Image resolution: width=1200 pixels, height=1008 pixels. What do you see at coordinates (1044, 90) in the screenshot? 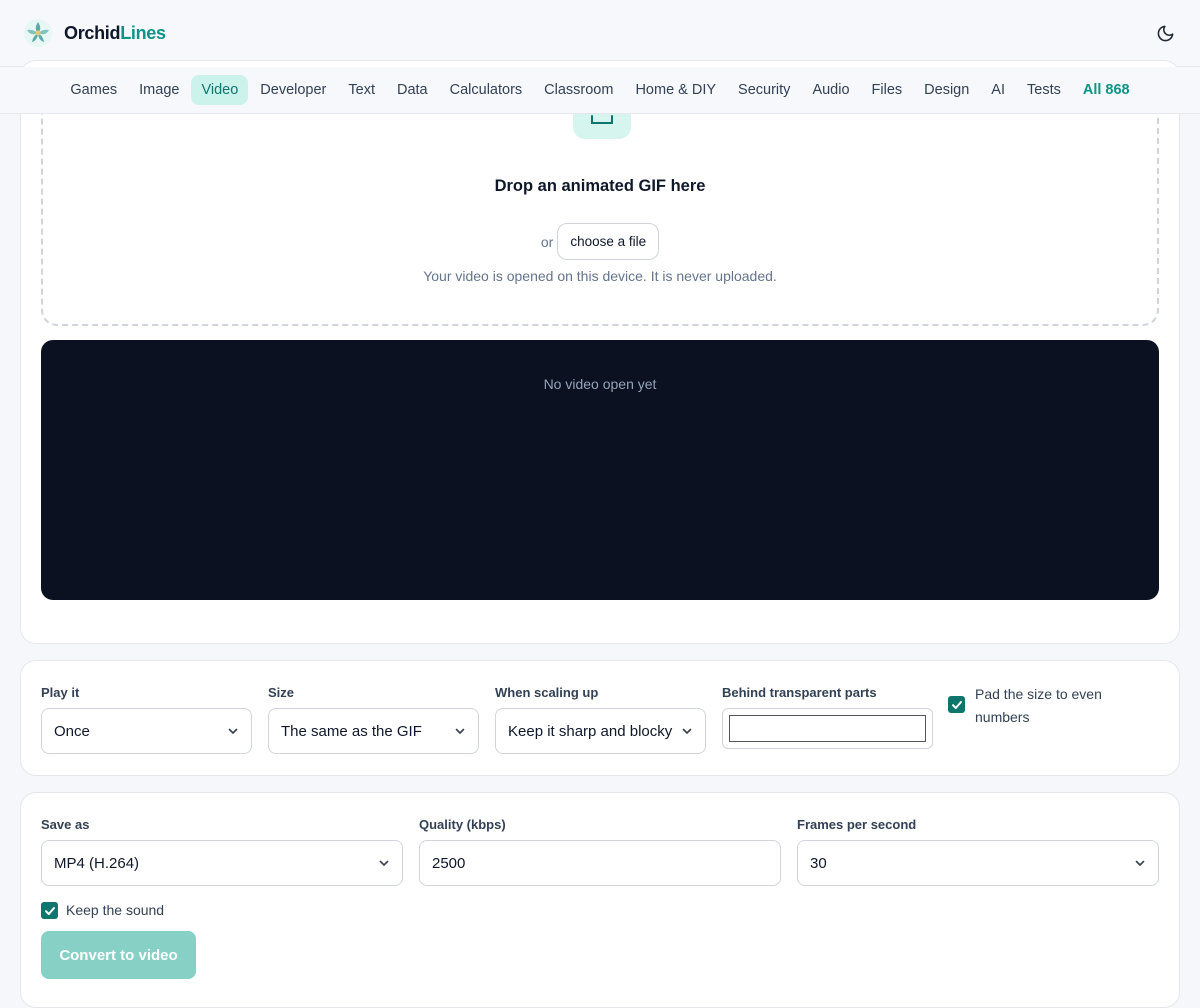
I see `nav-item-tests: Tests` at bounding box center [1044, 90].